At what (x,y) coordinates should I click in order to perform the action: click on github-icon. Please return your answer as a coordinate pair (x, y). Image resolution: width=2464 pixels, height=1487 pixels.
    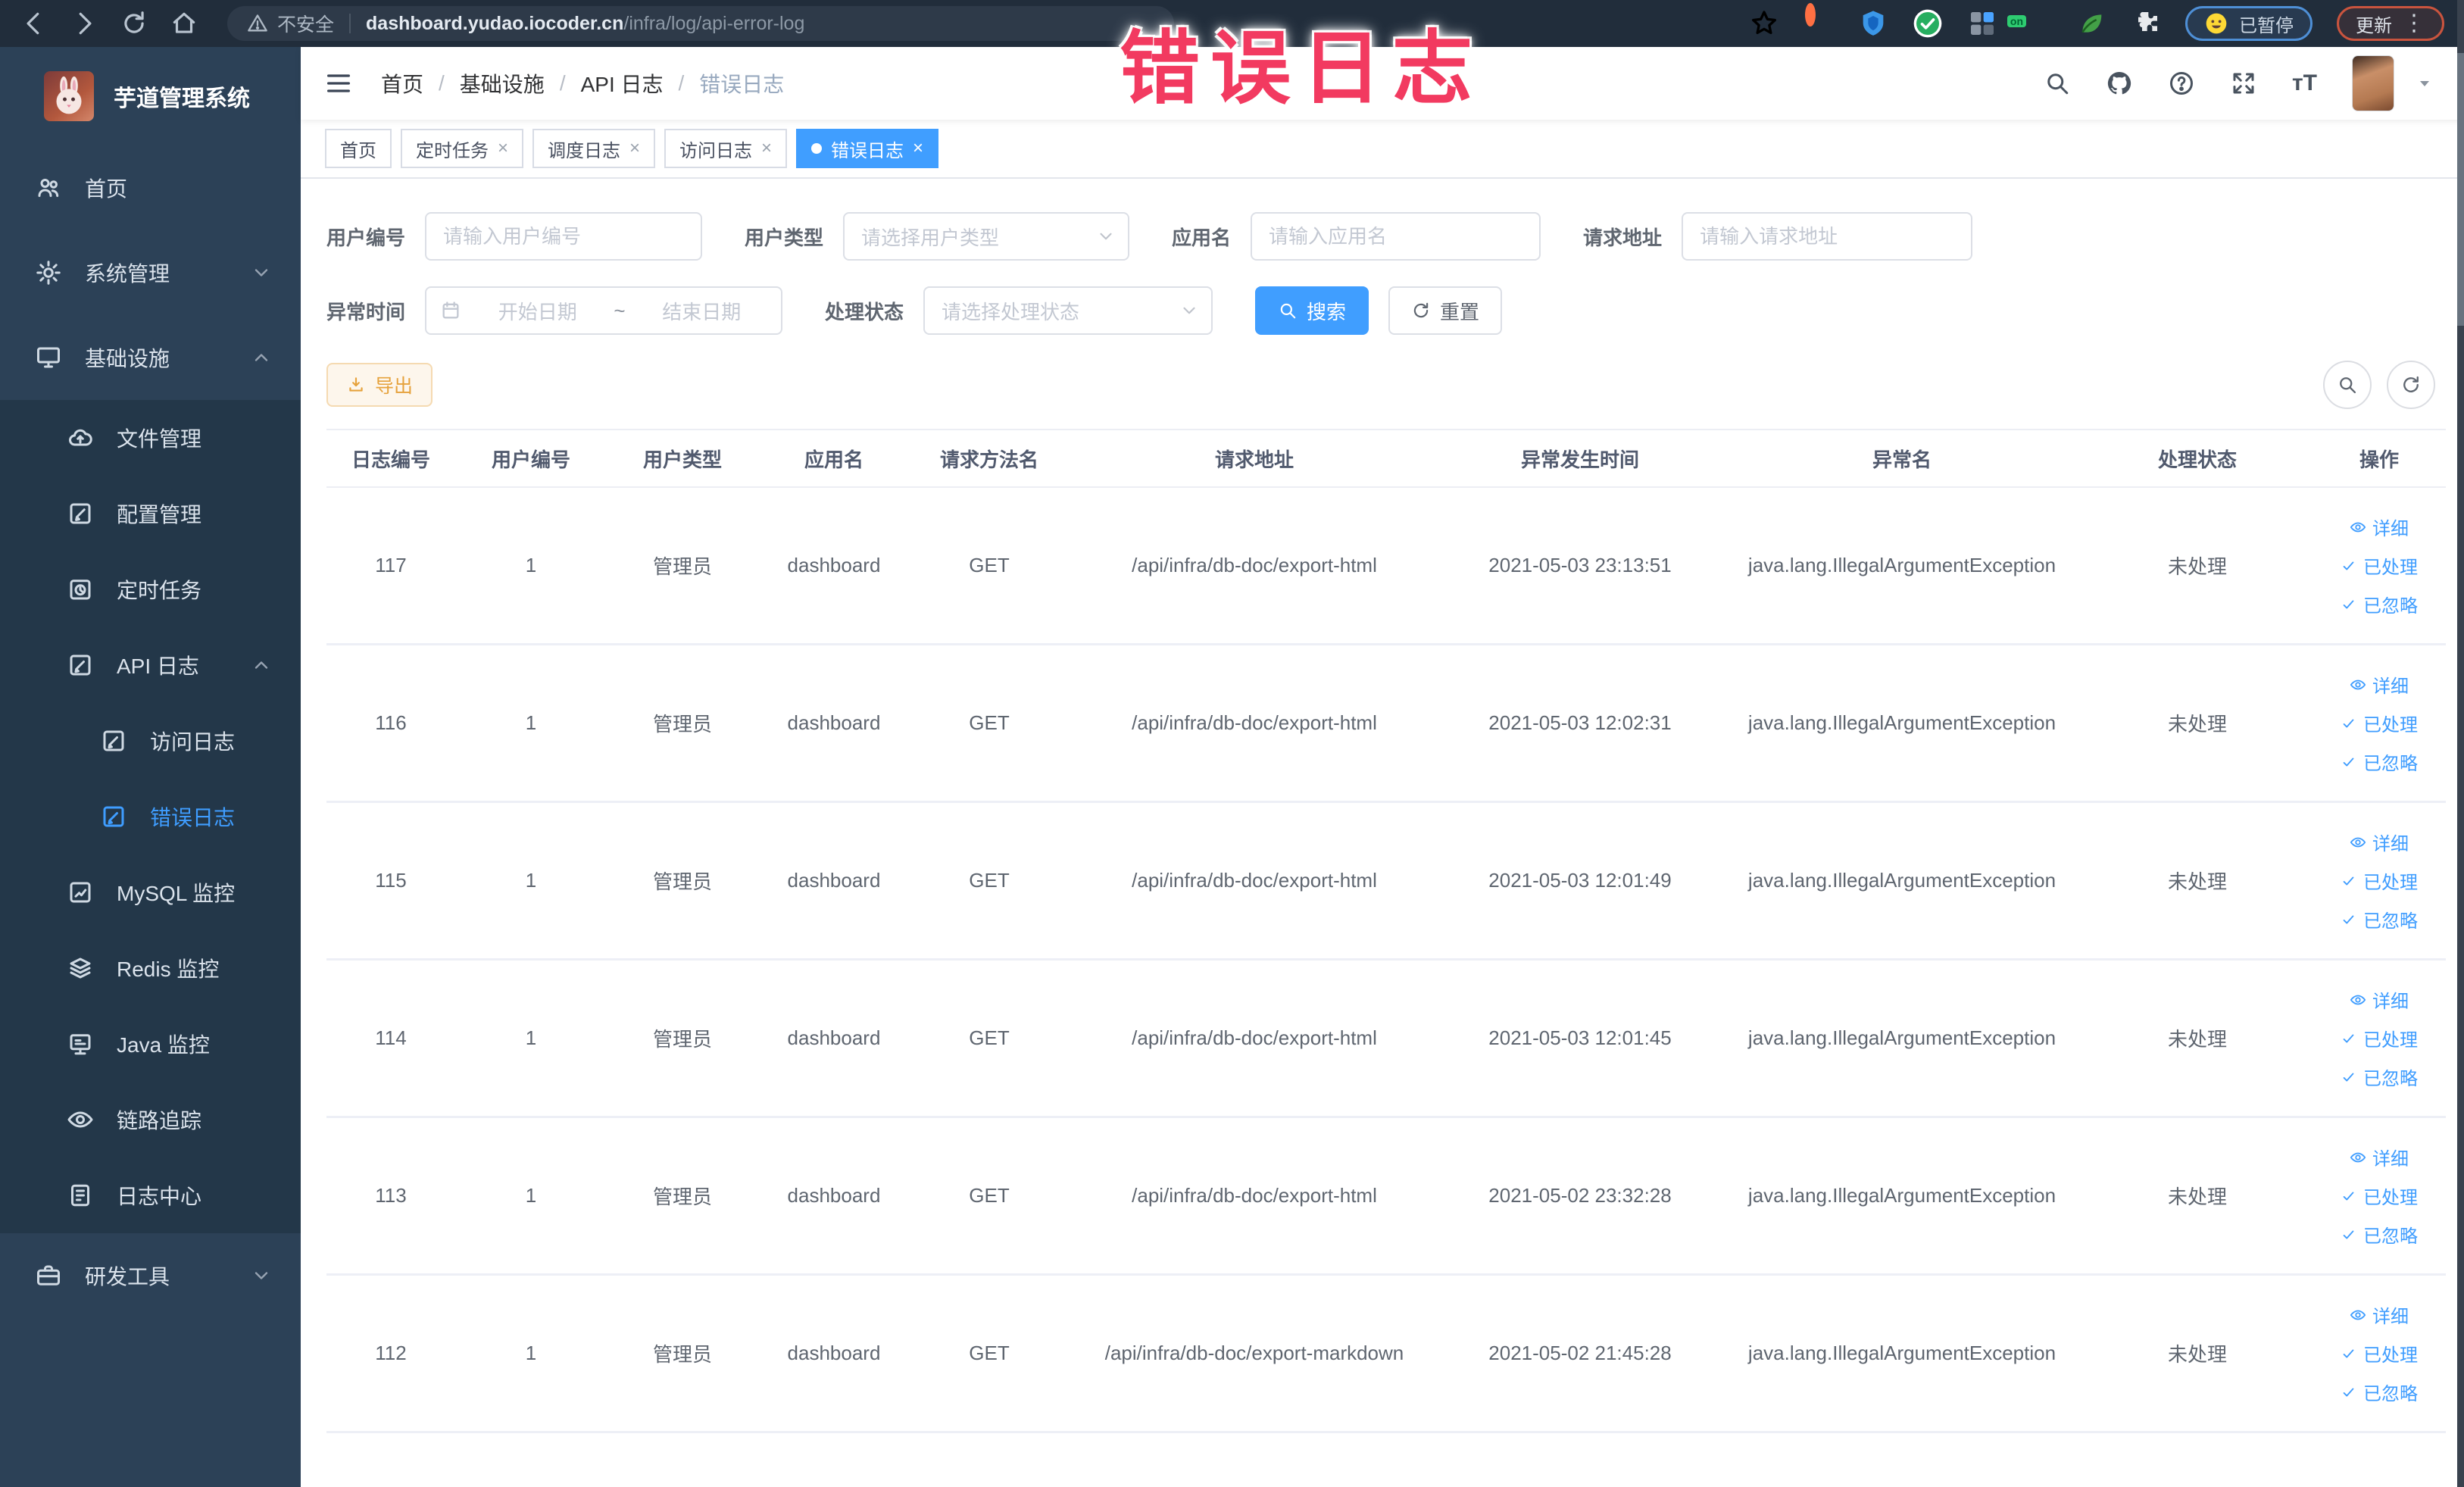
    Looking at the image, I should click on (2119, 83).